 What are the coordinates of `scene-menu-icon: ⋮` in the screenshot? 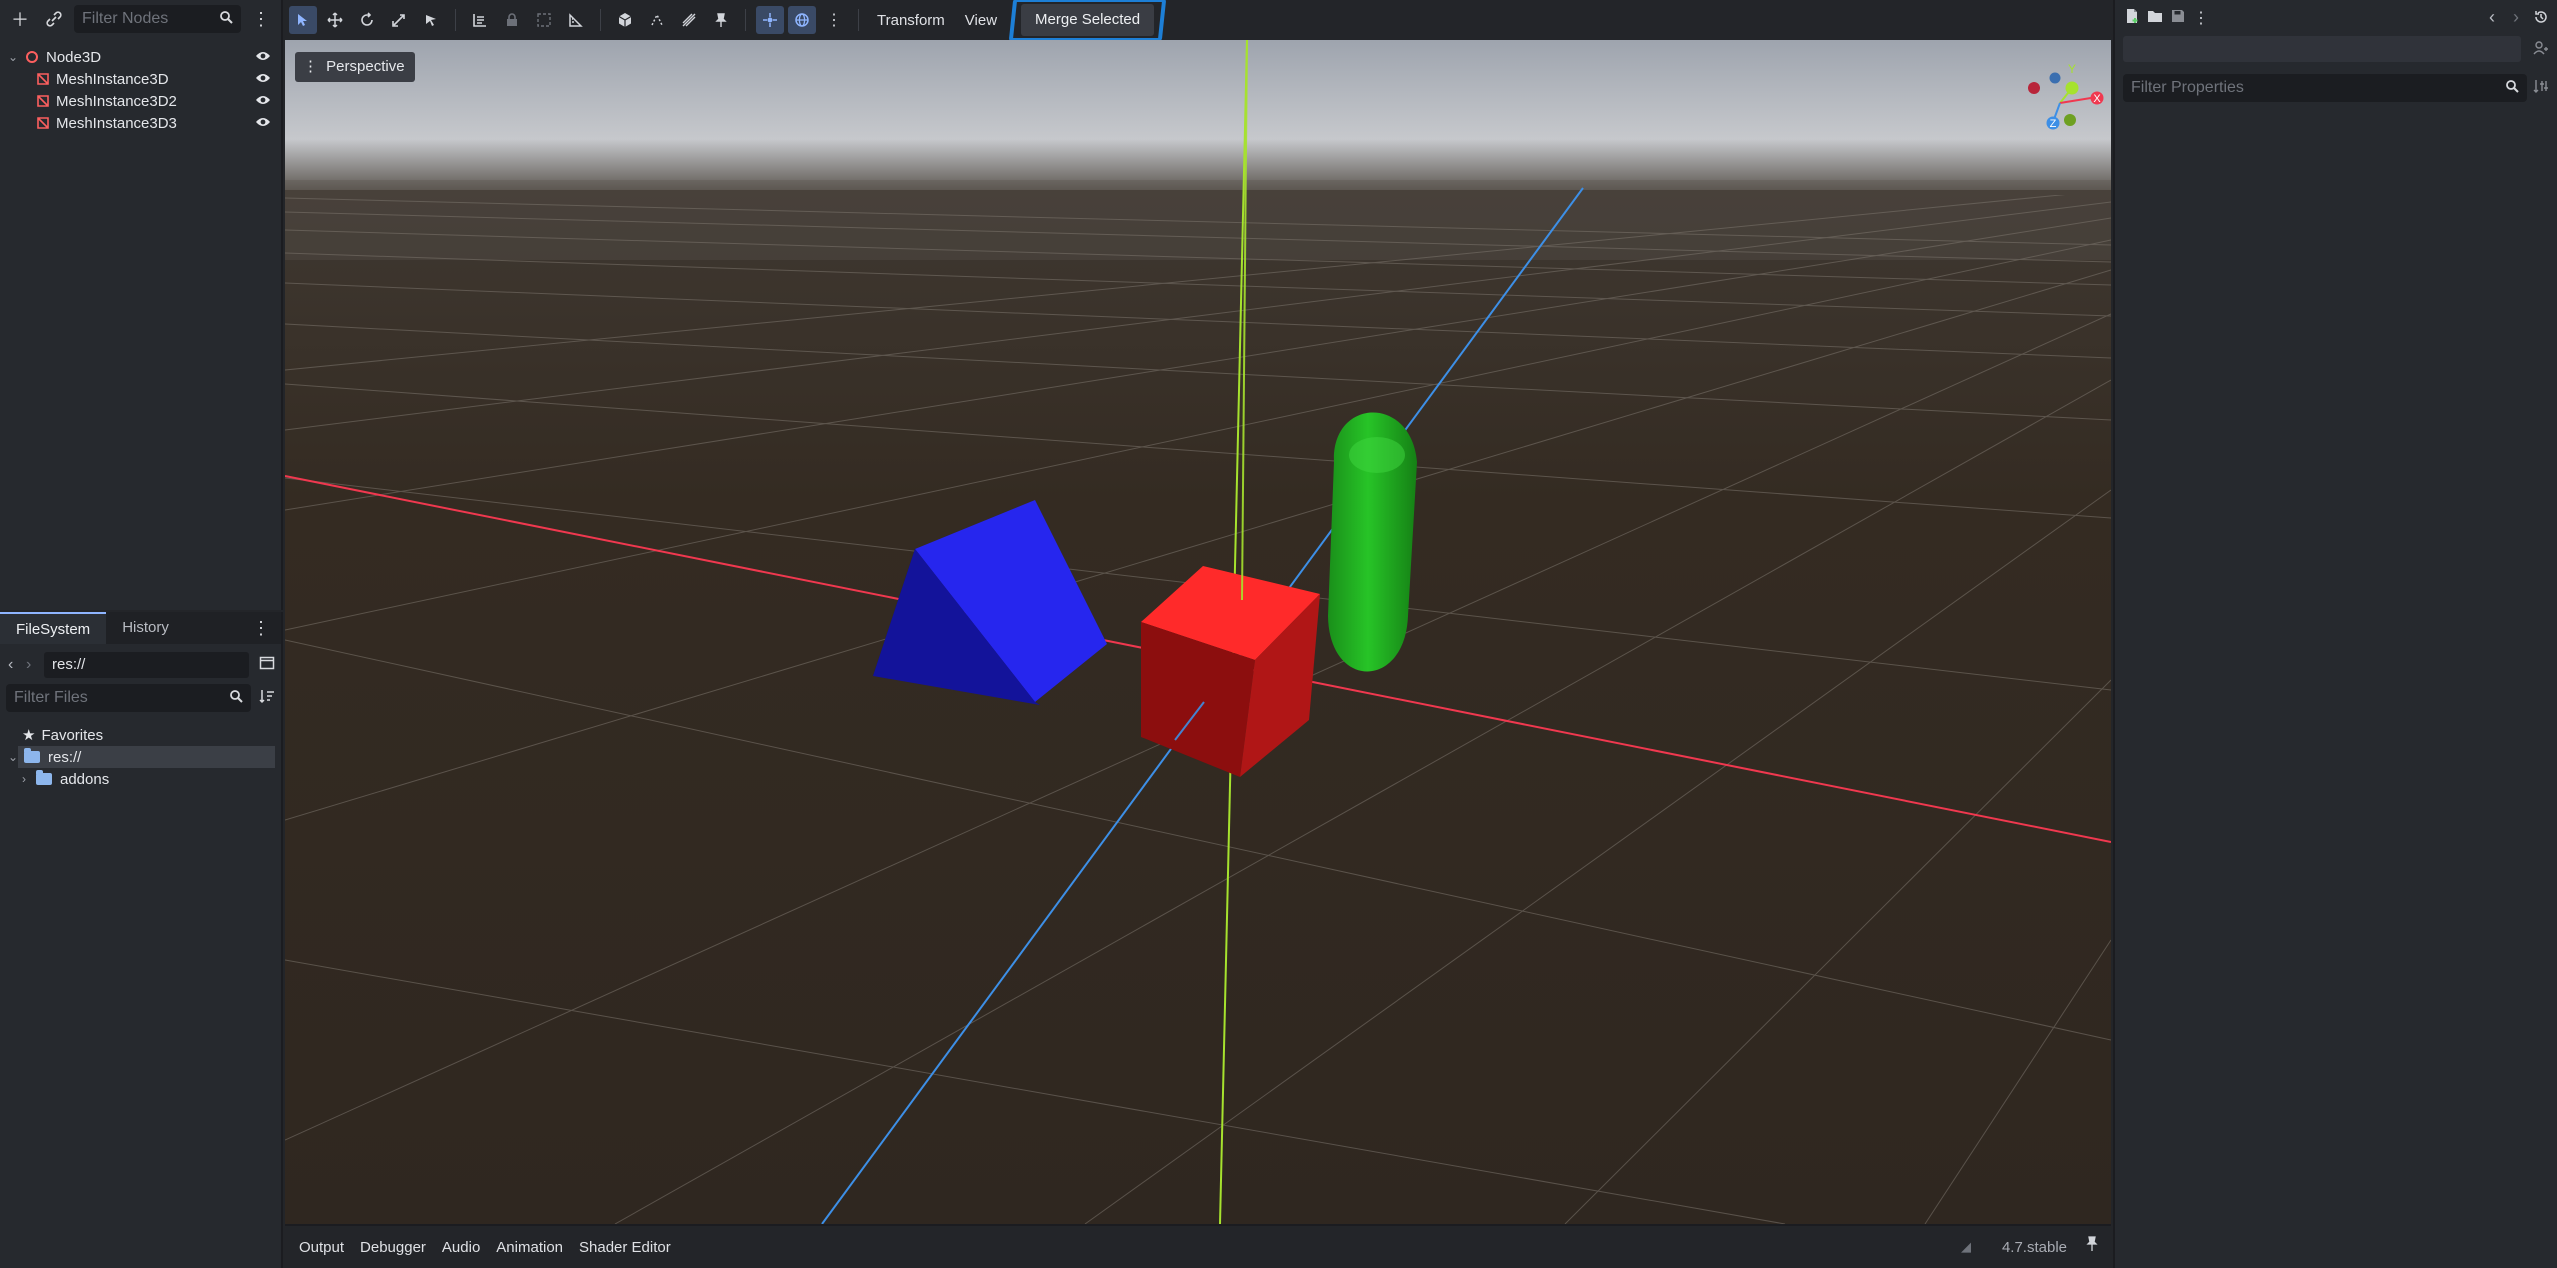 It's located at (261, 19).